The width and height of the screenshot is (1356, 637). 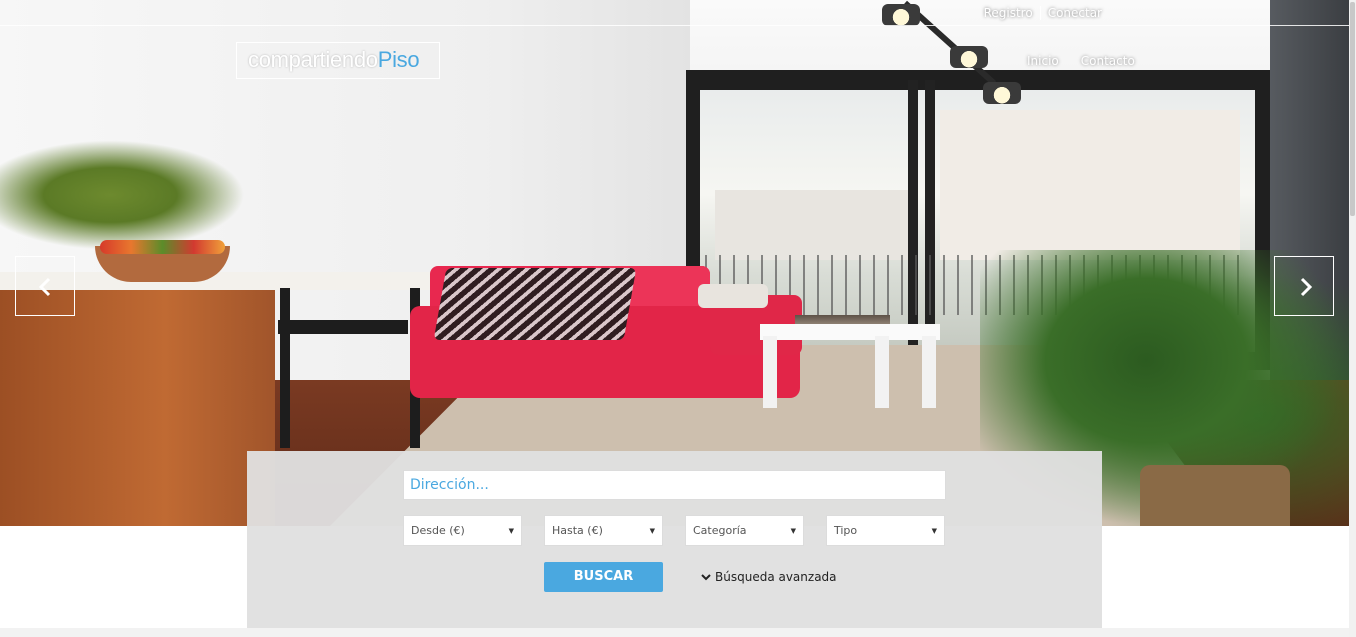 I want to click on scrollbar, so click(x=1352, y=318).